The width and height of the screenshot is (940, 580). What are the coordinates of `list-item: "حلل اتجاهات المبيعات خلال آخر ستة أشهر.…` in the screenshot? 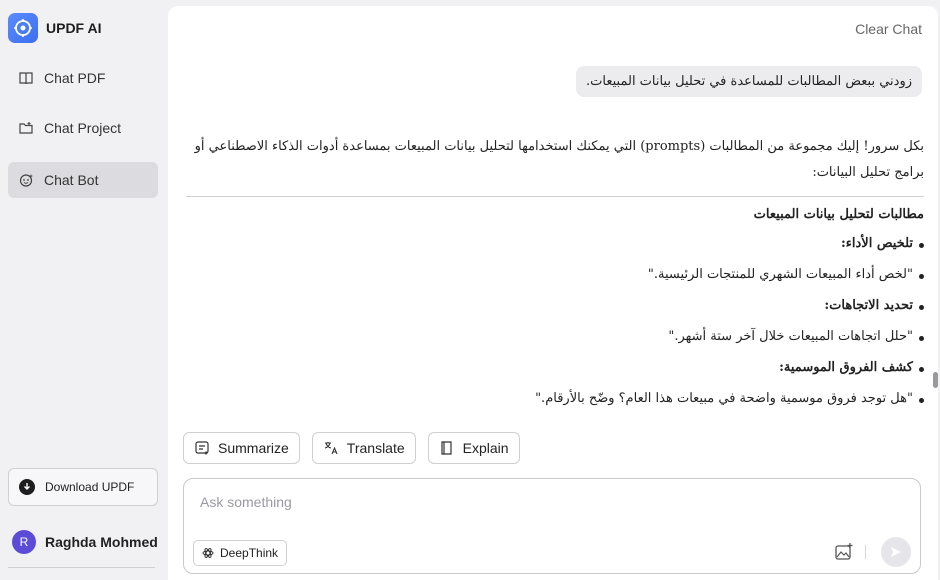 It's located at (555, 336).